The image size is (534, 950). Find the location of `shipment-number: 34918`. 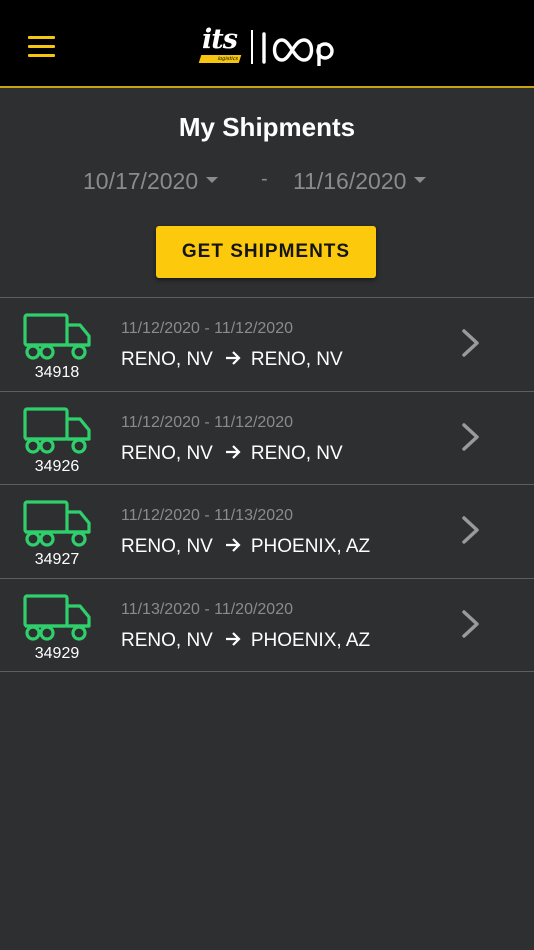

shipment-number: 34918 is located at coordinates (57, 372).